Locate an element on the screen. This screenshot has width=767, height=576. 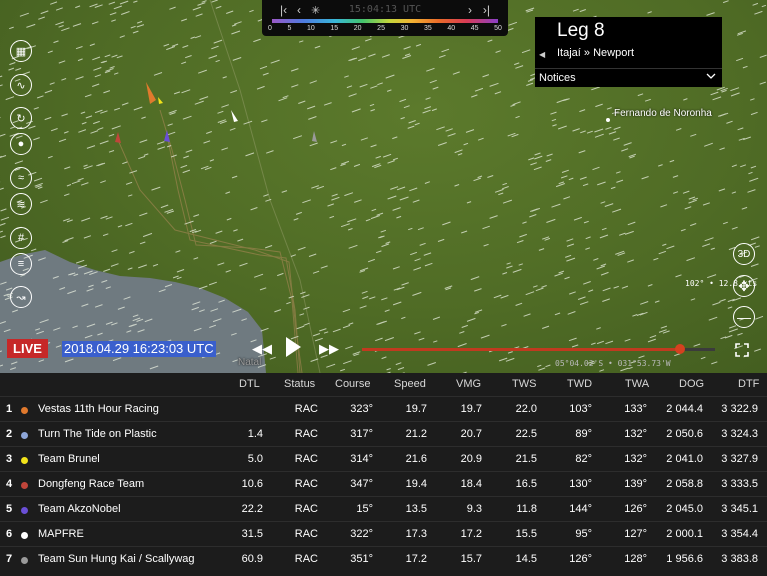
cell-course: 317° is located at coordinates (361, 434).